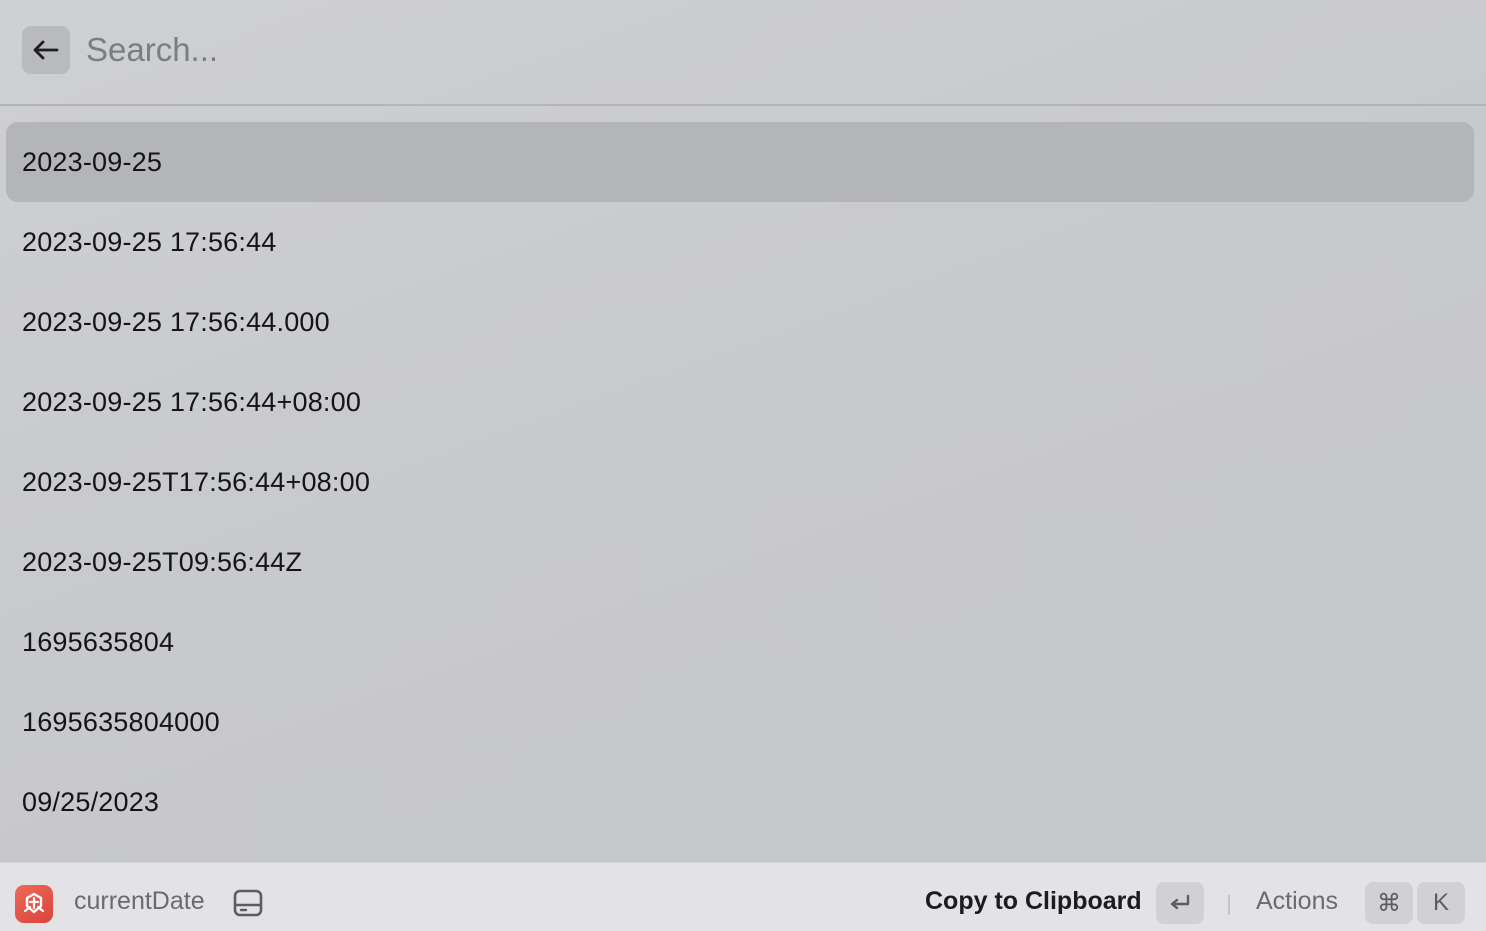 The height and width of the screenshot is (931, 1486). What do you see at coordinates (162, 561) in the screenshot?
I see `list-item-label: 2023-09-25T09:56:44Z` at bounding box center [162, 561].